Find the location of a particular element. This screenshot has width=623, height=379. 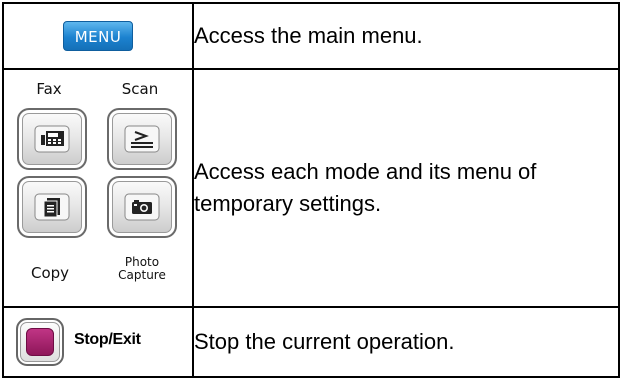

stop-cell: Stop/Exit is located at coordinates (98, 342).